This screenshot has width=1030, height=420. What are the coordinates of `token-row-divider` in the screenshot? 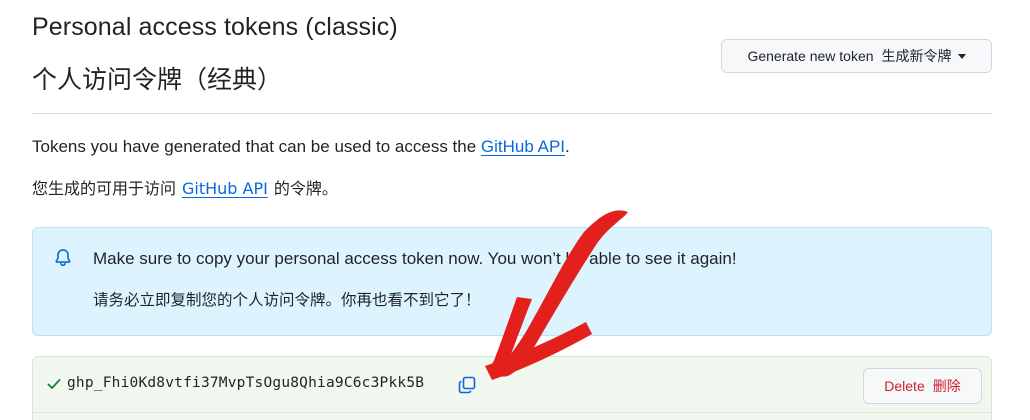 It's located at (512, 412).